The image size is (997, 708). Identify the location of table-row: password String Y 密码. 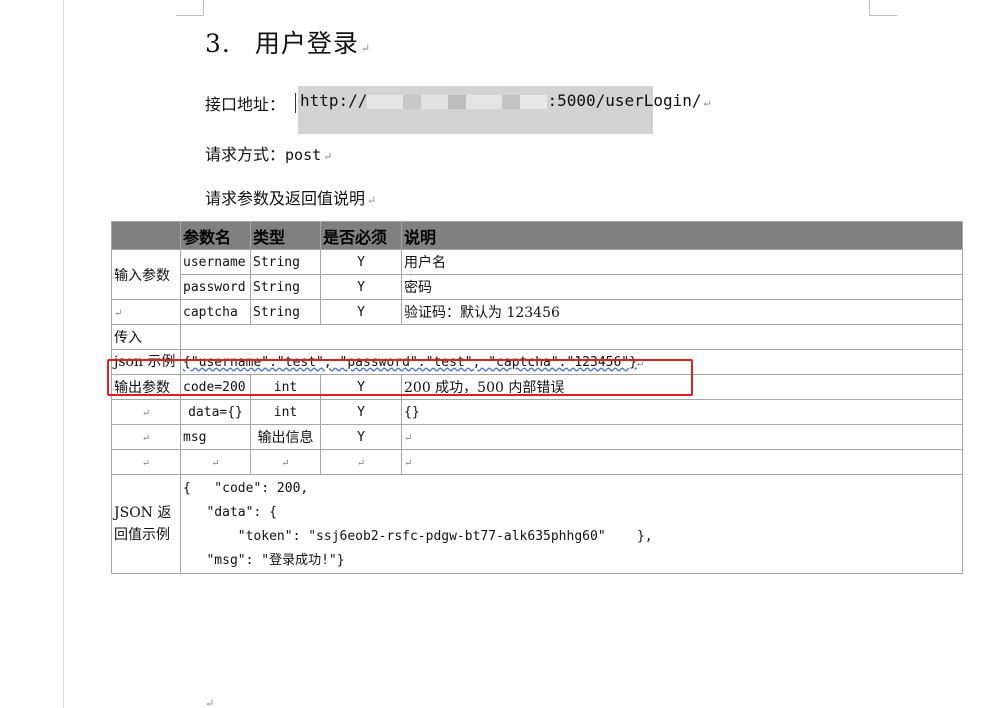
(537, 287).